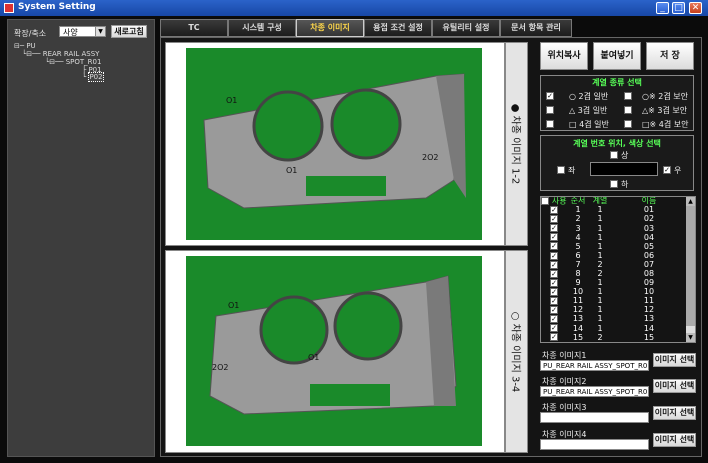 The height and width of the screenshot is (463, 708). What do you see at coordinates (398, 28) in the screenshot?
I see `tab-weld-condition: 용접 조건 설정` at bounding box center [398, 28].